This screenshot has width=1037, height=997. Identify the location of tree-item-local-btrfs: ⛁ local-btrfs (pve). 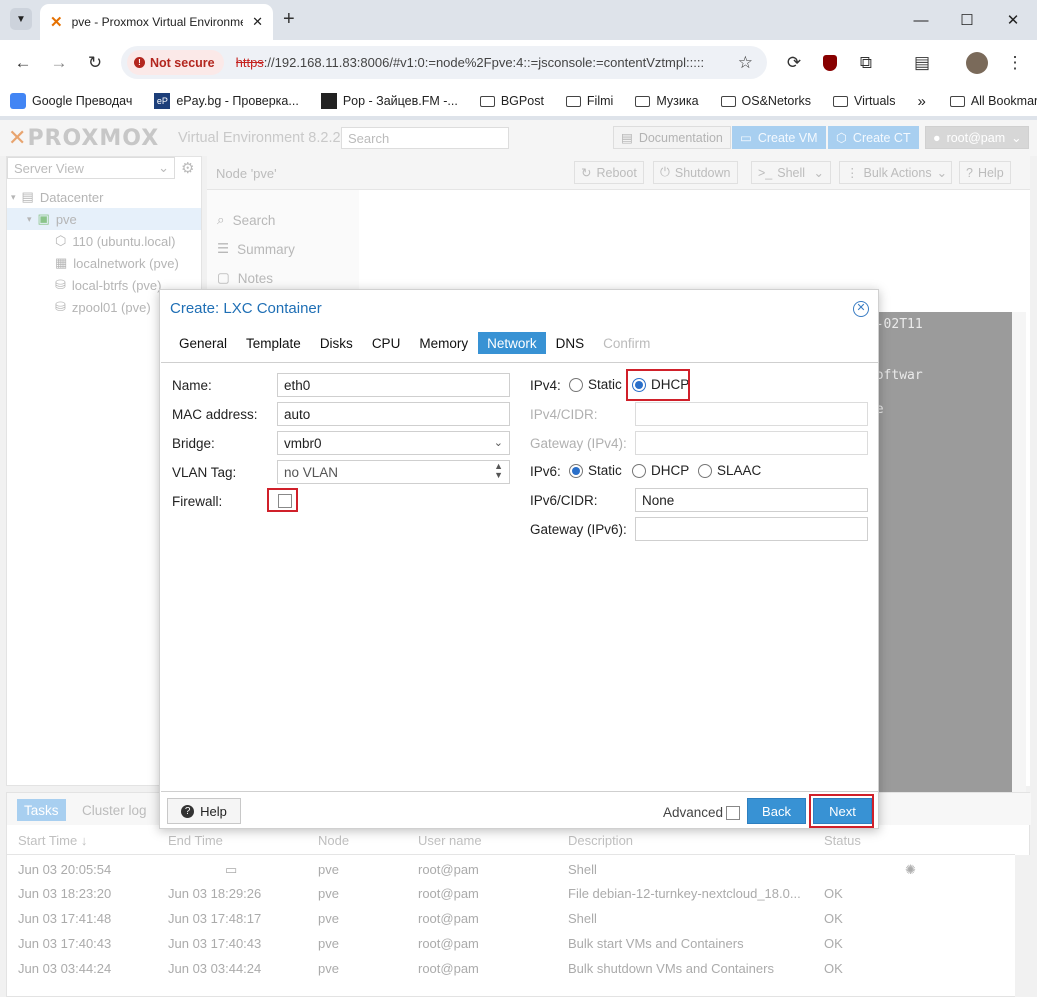
(108, 285).